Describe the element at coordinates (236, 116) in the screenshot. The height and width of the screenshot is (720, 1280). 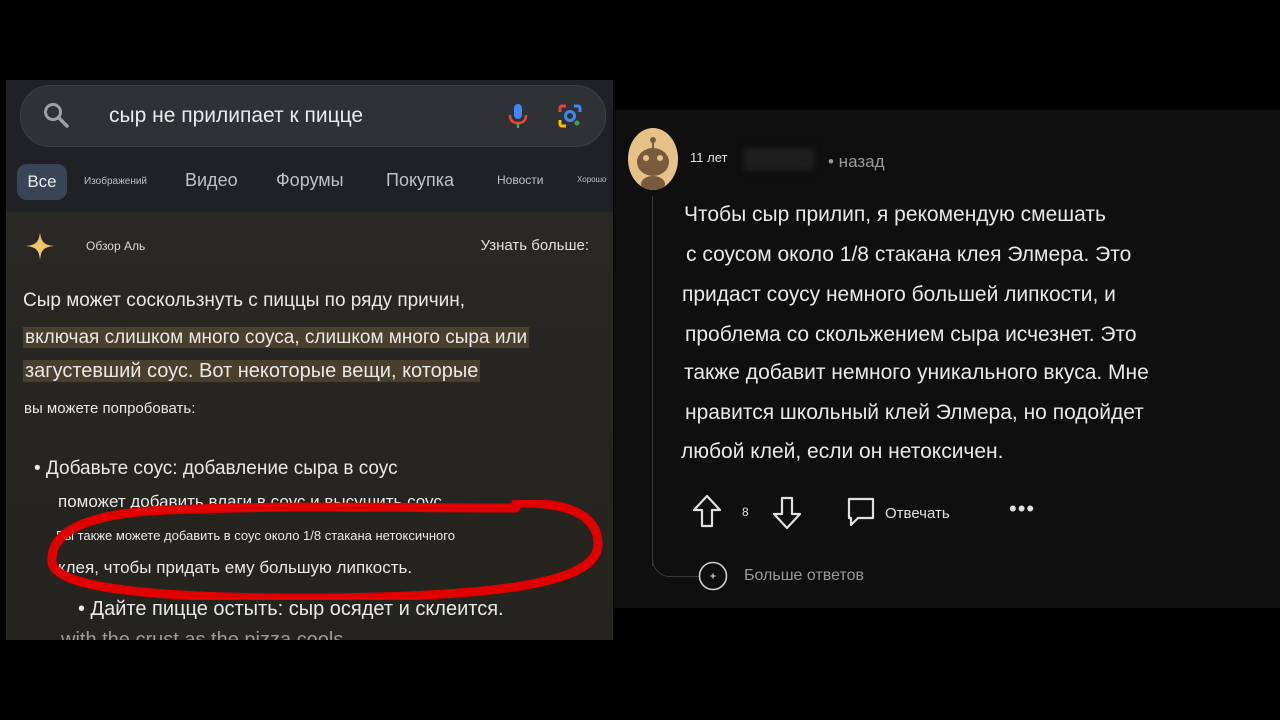
I see `search-input: сыр не прилипает к пицце` at that location.